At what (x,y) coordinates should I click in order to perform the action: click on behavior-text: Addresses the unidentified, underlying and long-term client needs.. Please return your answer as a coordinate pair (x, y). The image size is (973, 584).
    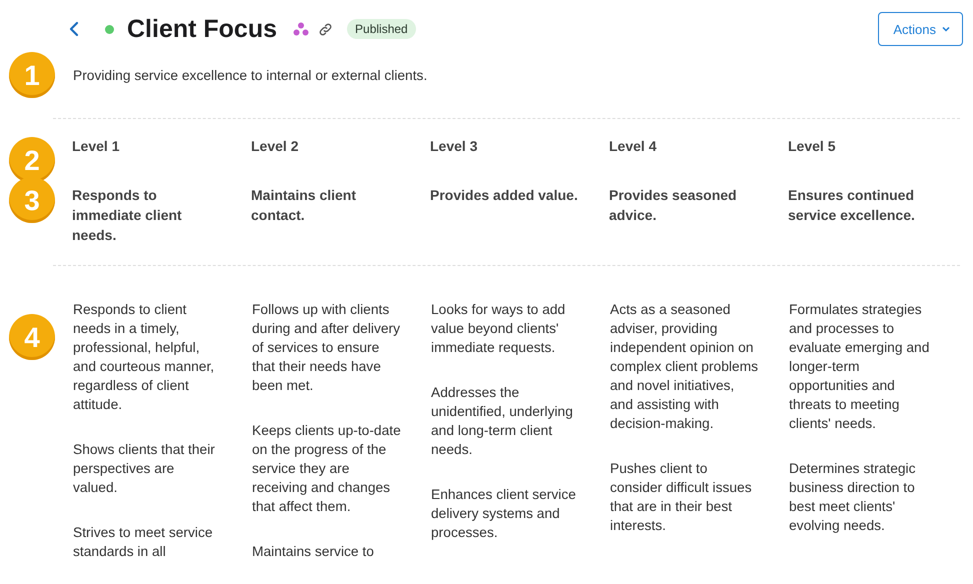
    Looking at the image, I should click on (502, 421).